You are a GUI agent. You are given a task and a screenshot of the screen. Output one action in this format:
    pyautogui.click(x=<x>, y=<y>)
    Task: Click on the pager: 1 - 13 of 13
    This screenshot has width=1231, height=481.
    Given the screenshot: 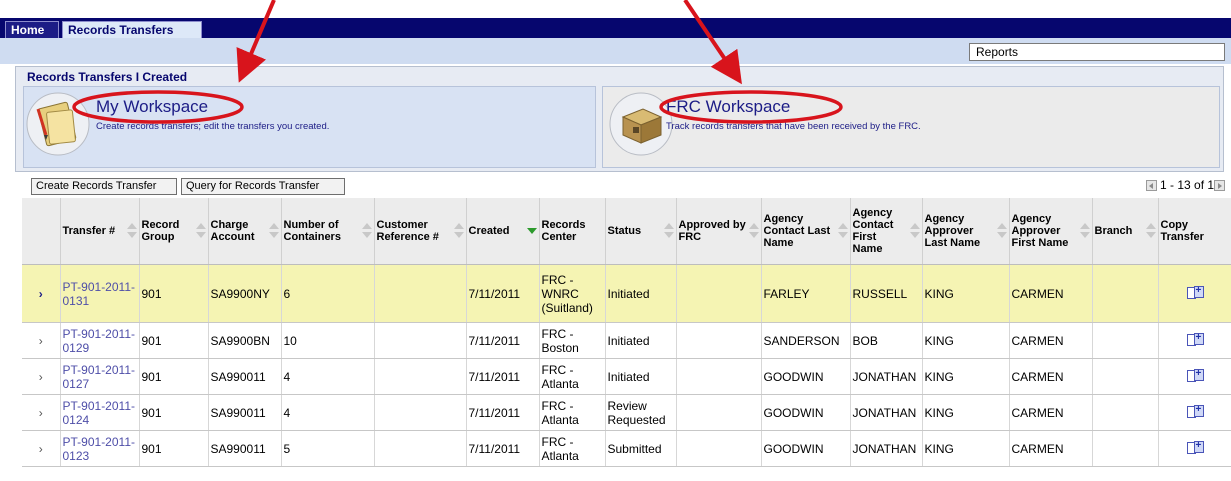 What is the action you would take?
    pyautogui.click(x=1186, y=186)
    